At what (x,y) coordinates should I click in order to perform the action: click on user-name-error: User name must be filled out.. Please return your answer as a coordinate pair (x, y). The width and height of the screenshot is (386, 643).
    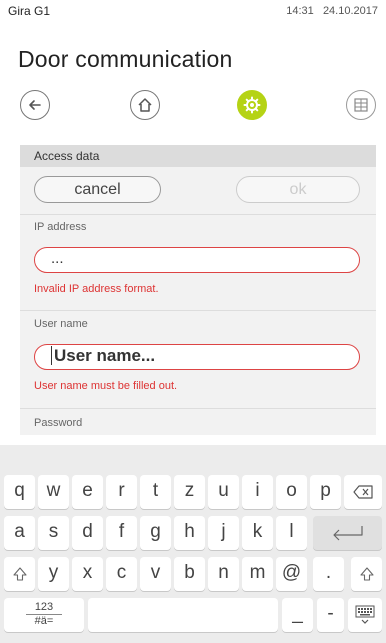
    Looking at the image, I should click on (106, 386).